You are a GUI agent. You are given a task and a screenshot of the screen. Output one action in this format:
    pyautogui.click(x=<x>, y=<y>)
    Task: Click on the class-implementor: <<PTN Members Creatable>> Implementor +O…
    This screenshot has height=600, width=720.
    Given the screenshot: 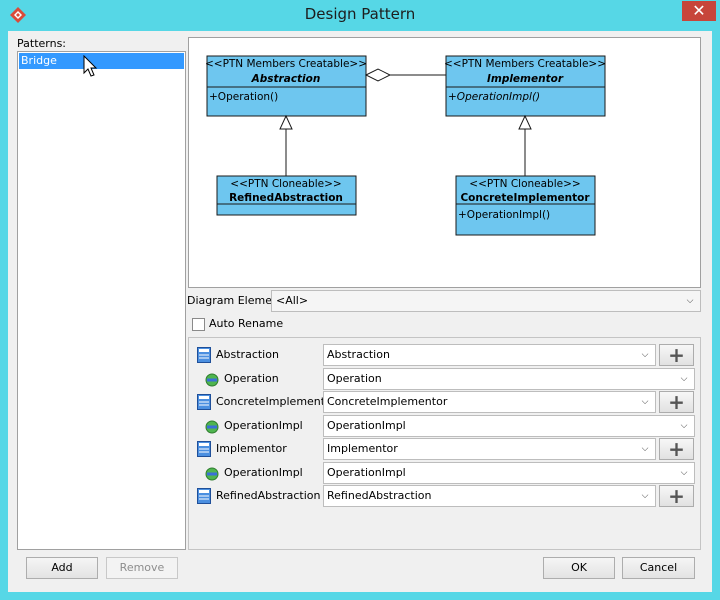 What is the action you would take?
    pyautogui.click(x=525, y=86)
    